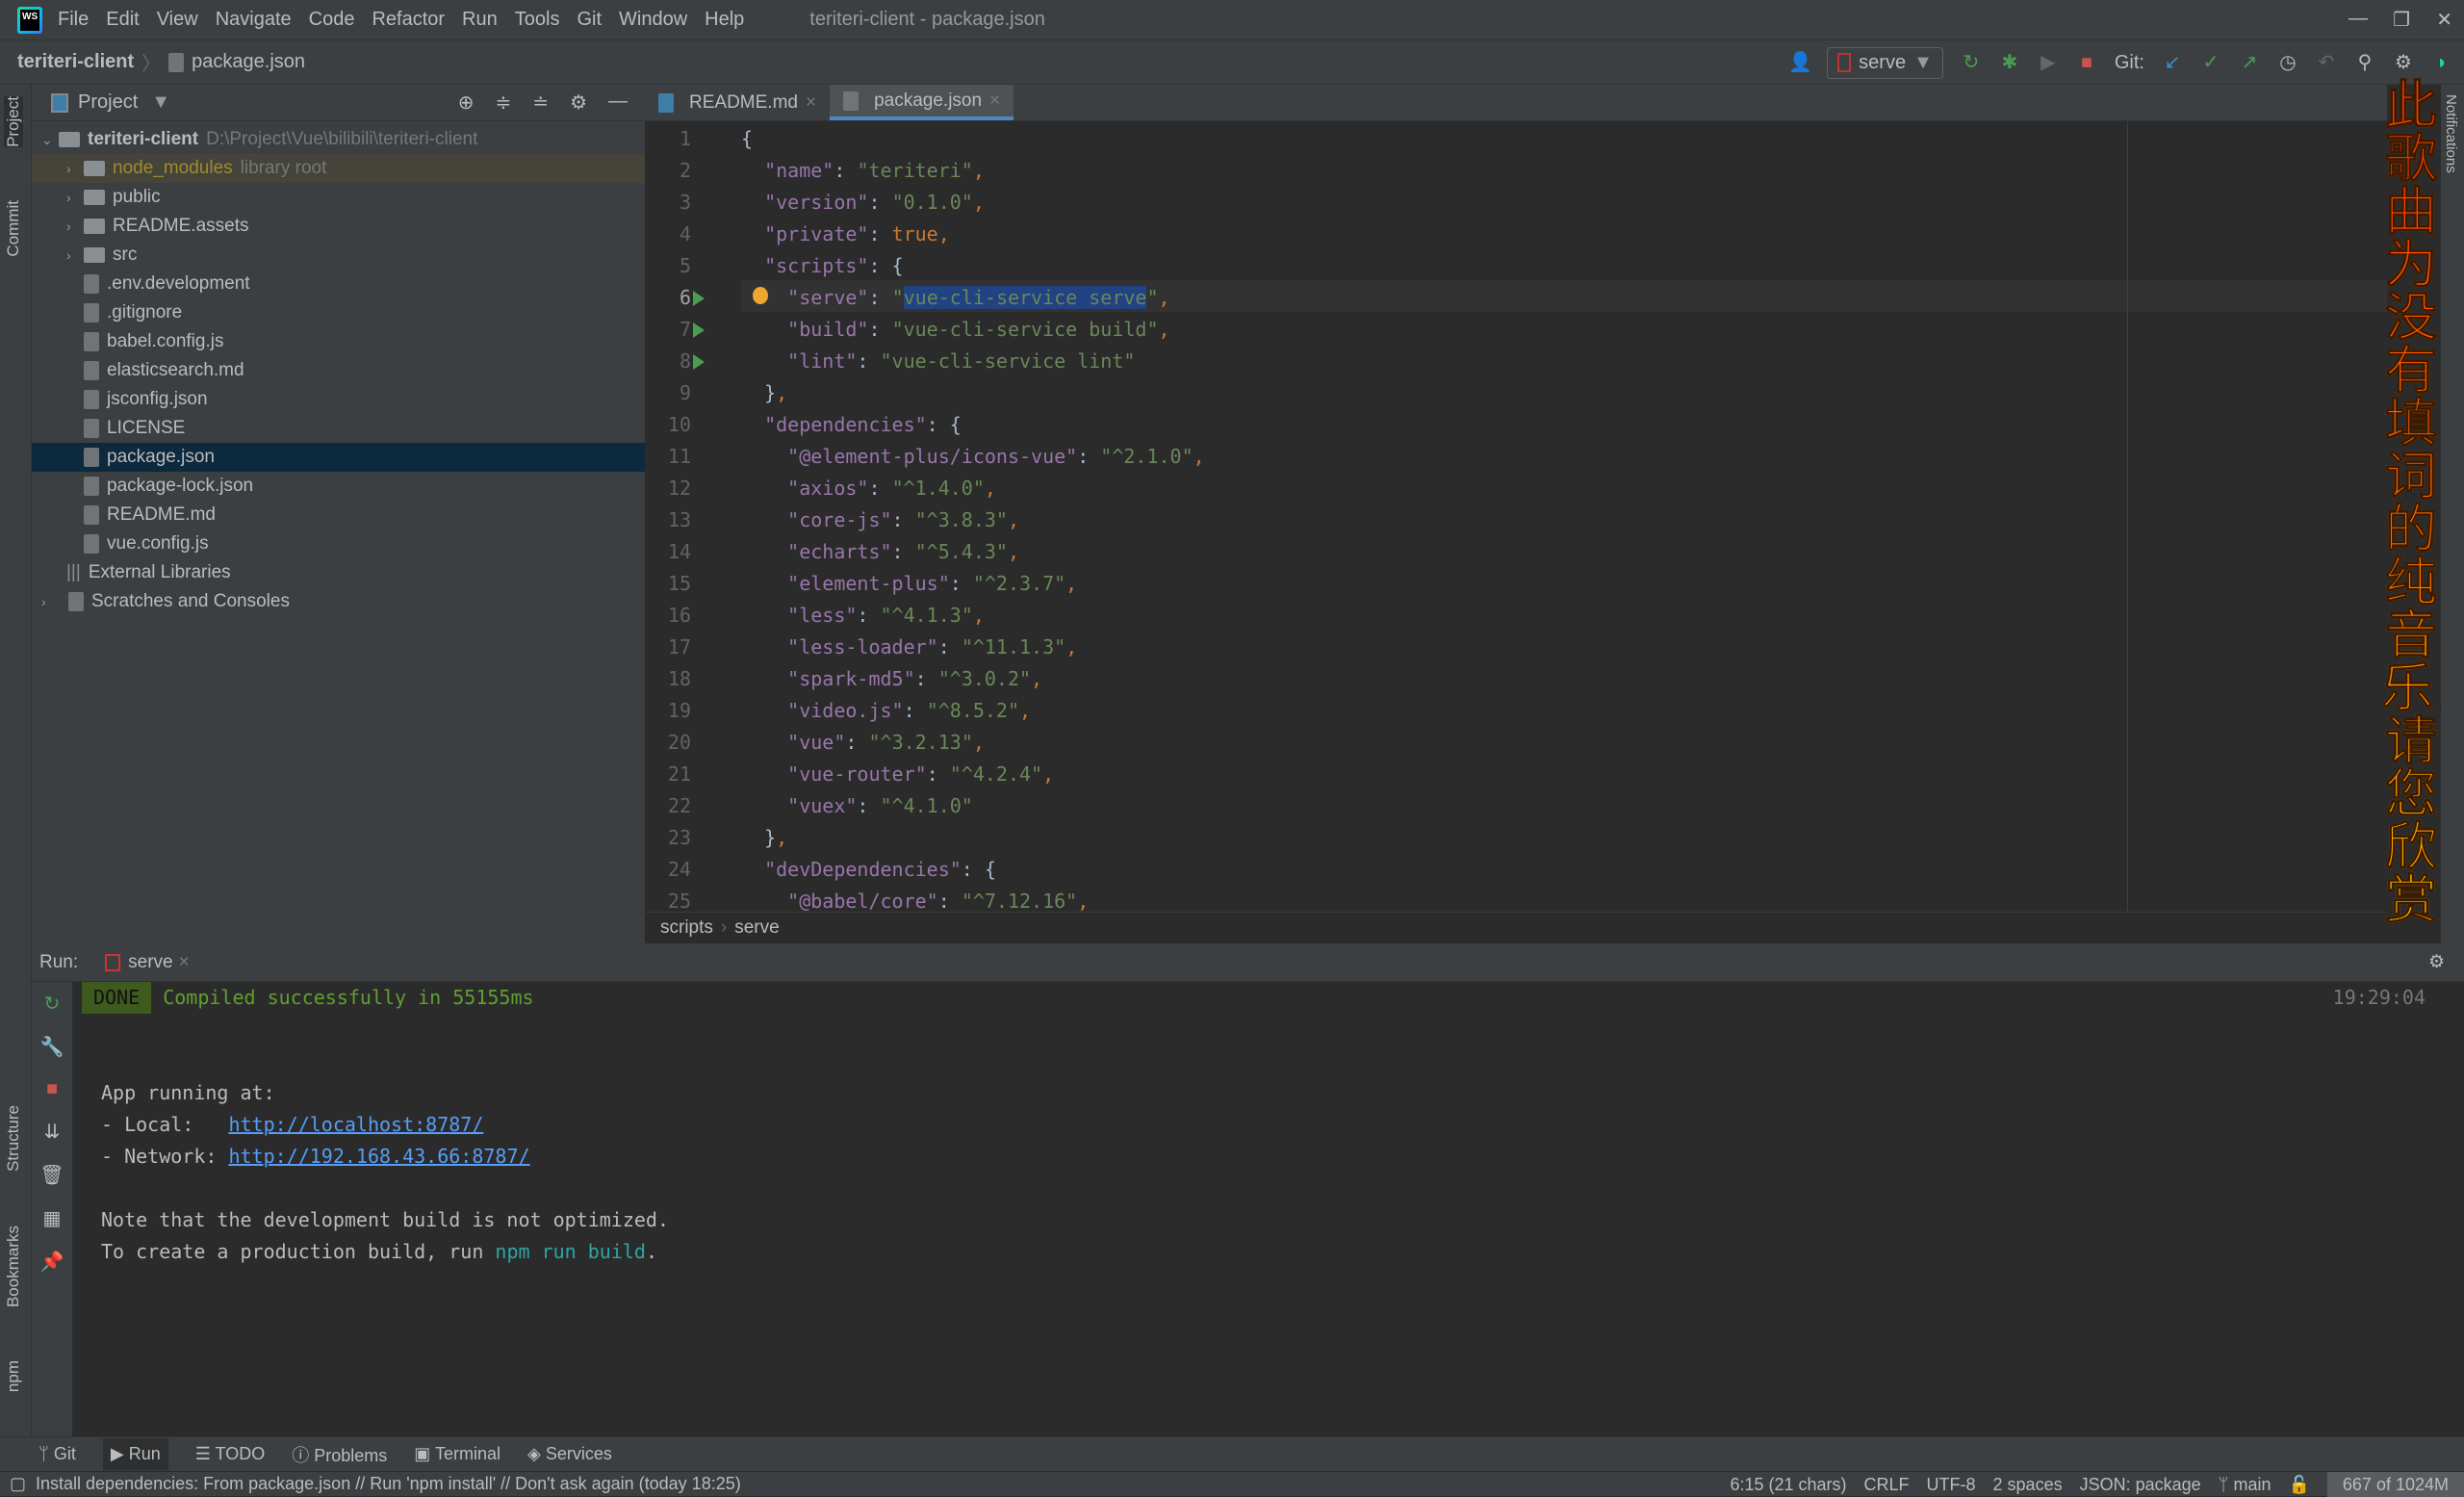 This screenshot has height=1497, width=2464. Describe the element at coordinates (338, 601) in the screenshot. I see `tree-scratches: › Scratches and Consoles` at that location.